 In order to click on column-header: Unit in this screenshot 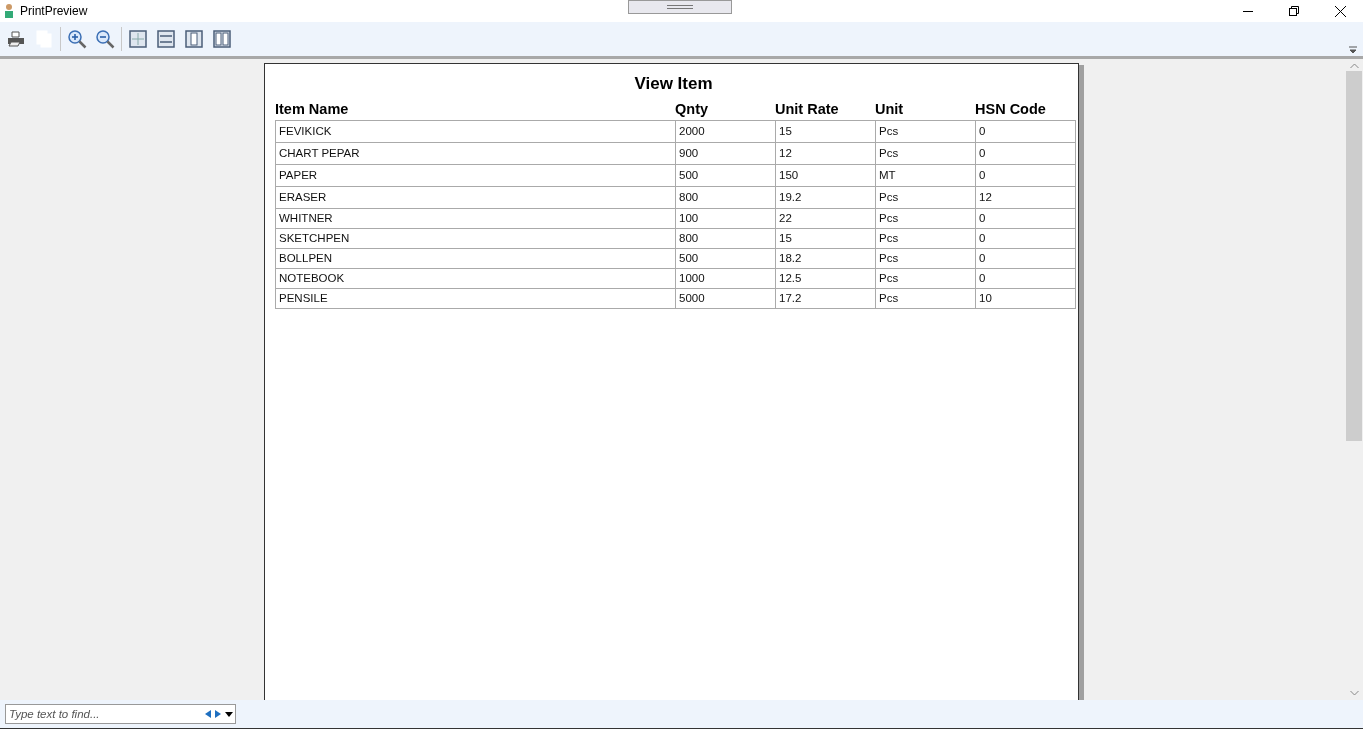, I will do `click(890, 109)`.